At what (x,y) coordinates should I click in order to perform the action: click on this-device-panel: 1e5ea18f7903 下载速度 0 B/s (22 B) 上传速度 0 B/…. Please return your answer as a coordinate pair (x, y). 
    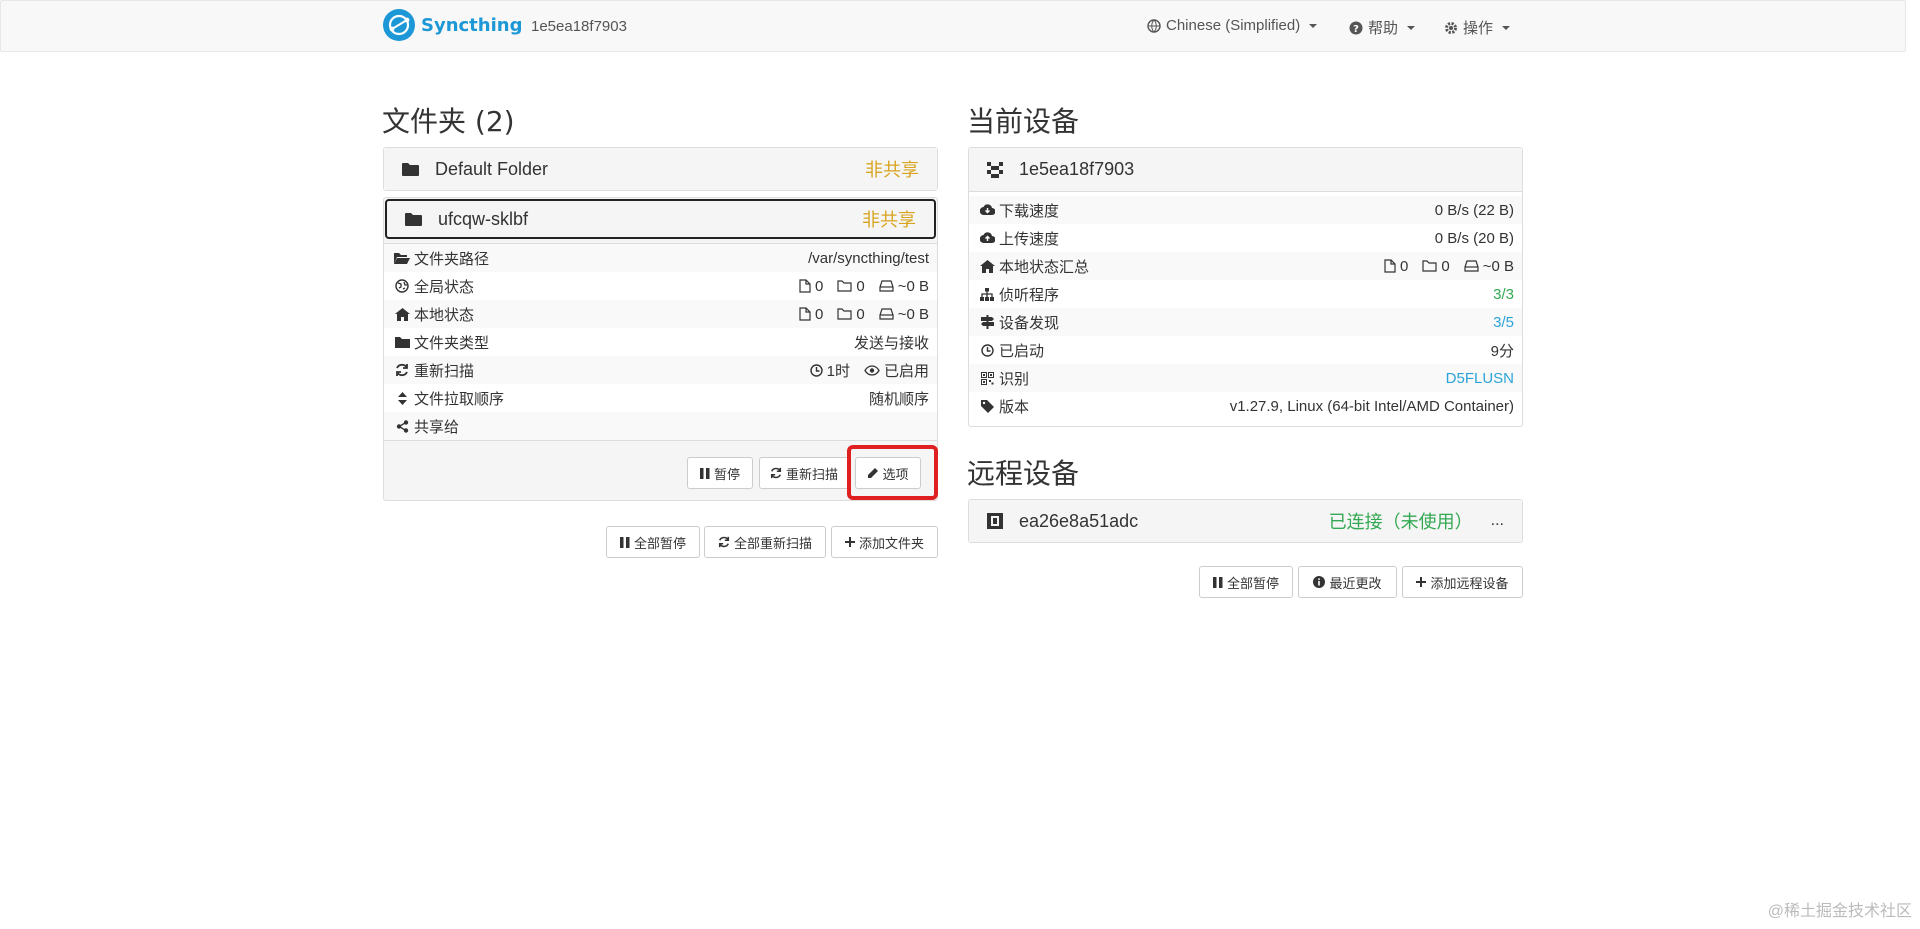
    Looking at the image, I should click on (1245, 287).